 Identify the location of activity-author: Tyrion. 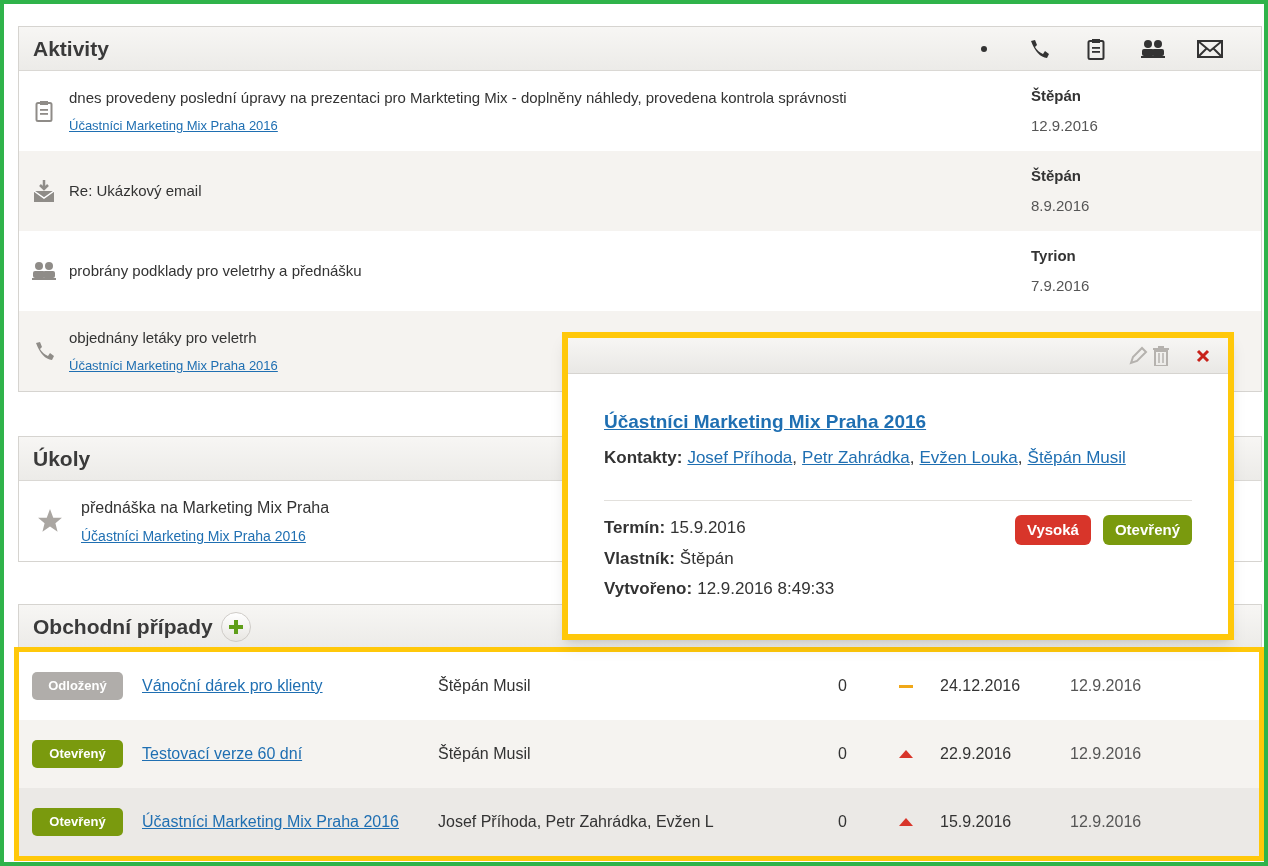
(1053, 255).